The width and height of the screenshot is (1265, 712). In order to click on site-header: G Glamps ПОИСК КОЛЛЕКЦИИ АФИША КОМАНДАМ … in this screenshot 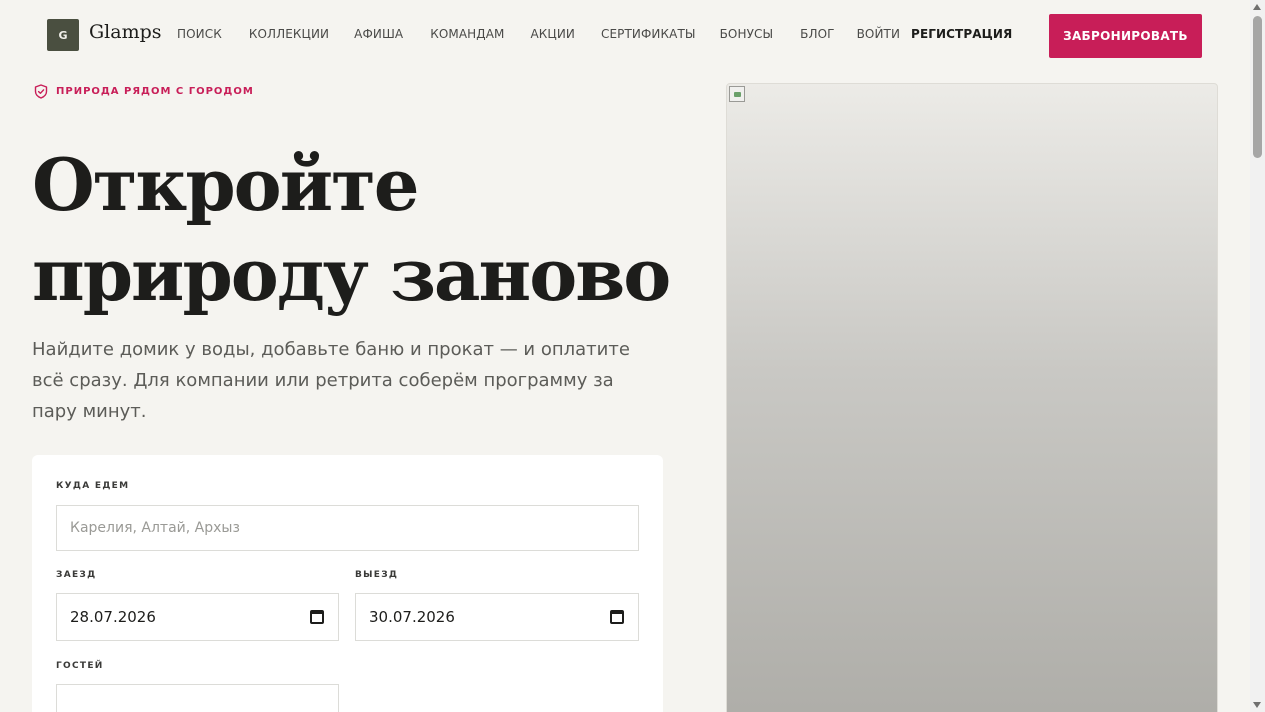, I will do `click(625, 36)`.